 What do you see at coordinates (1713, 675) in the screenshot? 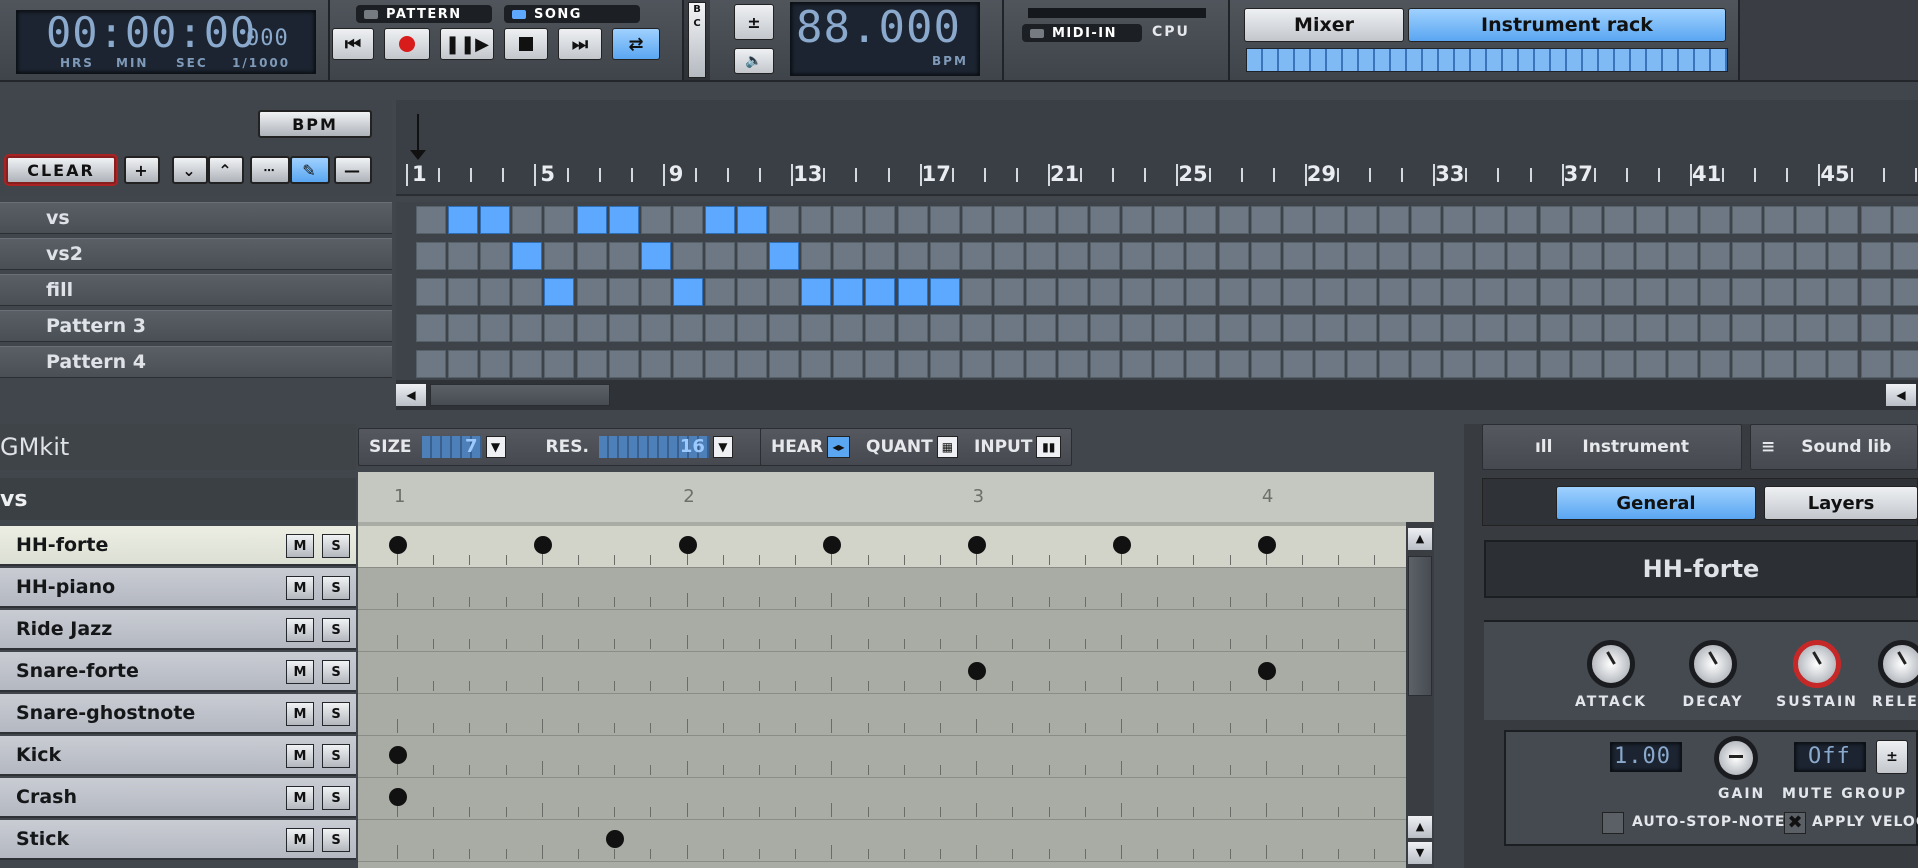
I see `decay-knob: DECAY` at bounding box center [1713, 675].